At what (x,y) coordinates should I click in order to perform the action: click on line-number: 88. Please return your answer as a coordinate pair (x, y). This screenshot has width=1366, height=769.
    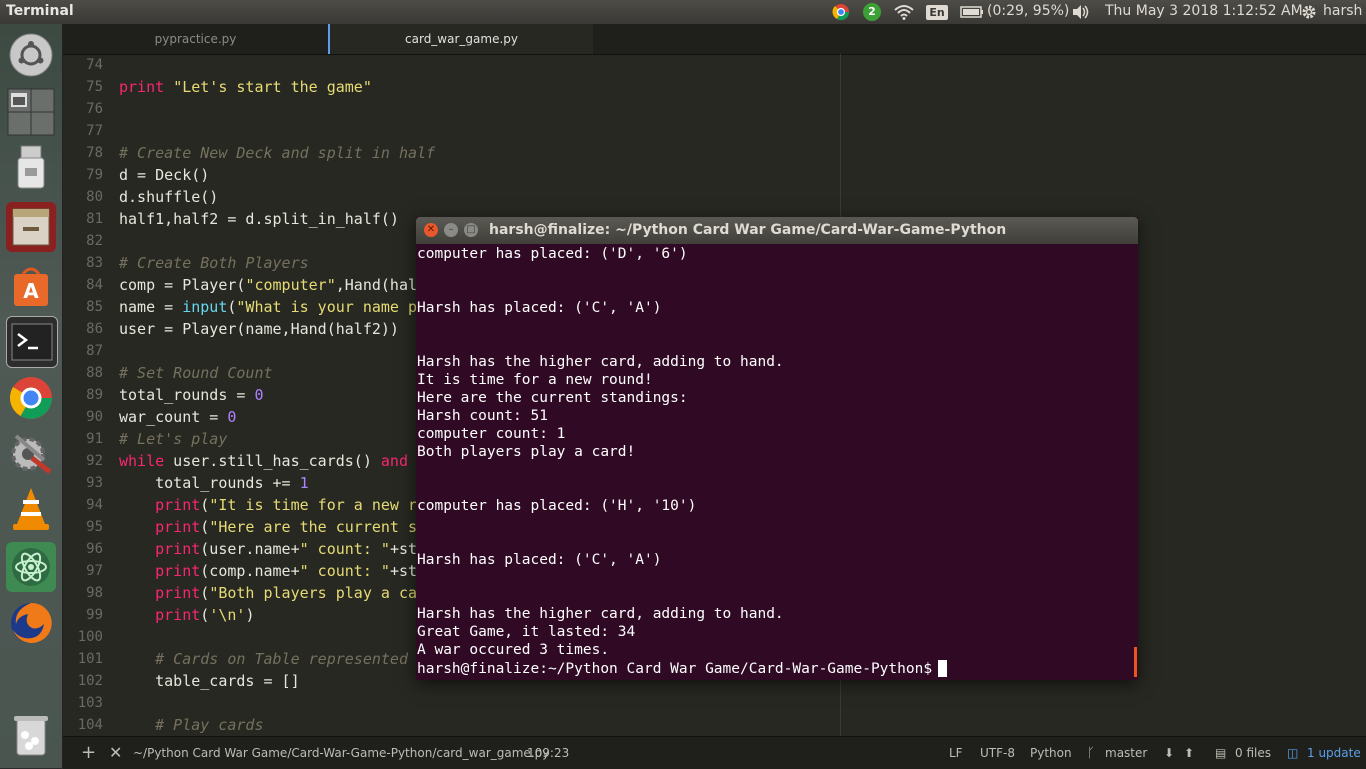
    Looking at the image, I should click on (94, 373).